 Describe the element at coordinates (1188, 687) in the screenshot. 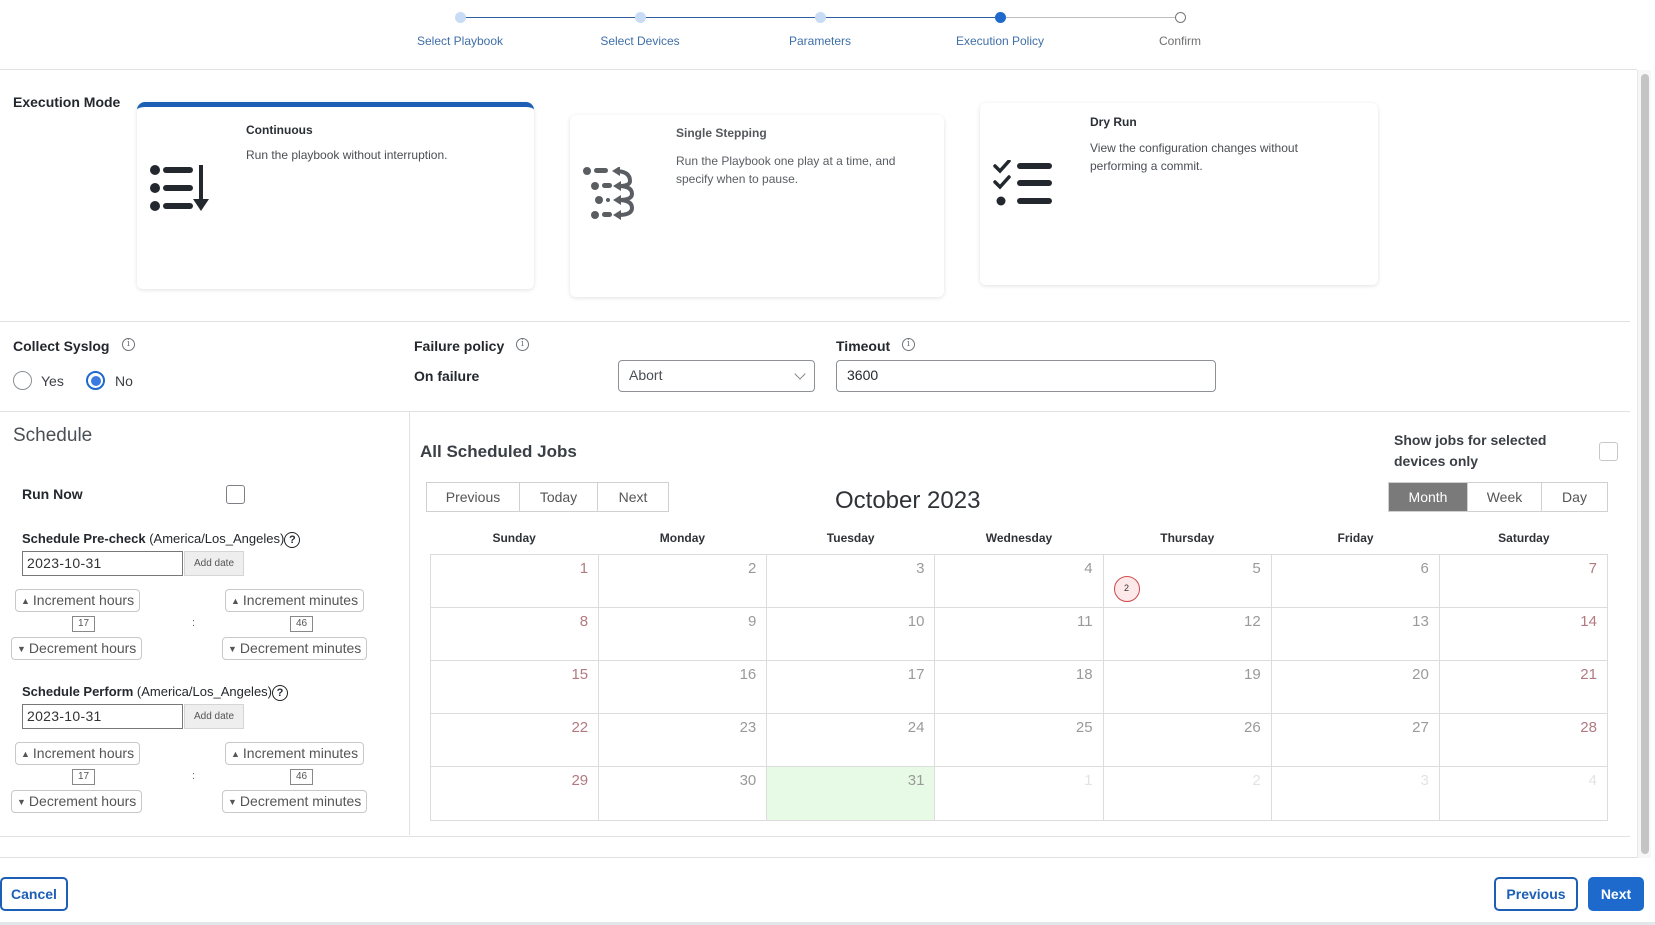

I see `calendar-day-cell: 19` at that location.